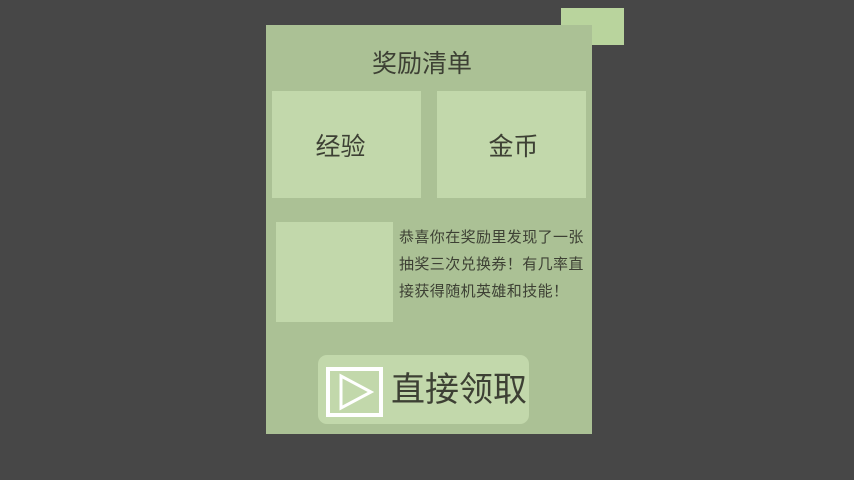 The width and height of the screenshot is (854, 480). Describe the element at coordinates (340, 146) in the screenshot. I see `reward-label-experience: 经验` at that location.